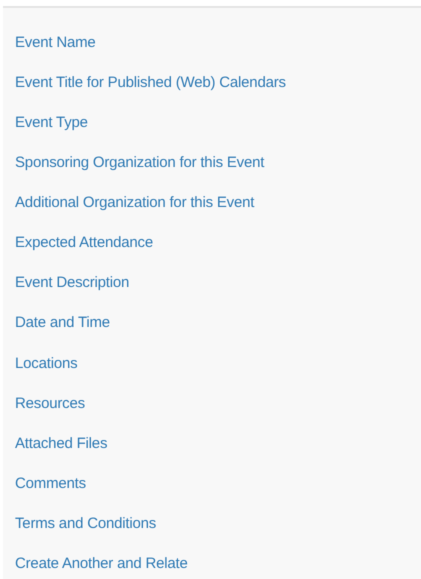 The width and height of the screenshot is (421, 579). Describe the element at coordinates (85, 524) in the screenshot. I see `nav-link: Terms and Conditions` at that location.